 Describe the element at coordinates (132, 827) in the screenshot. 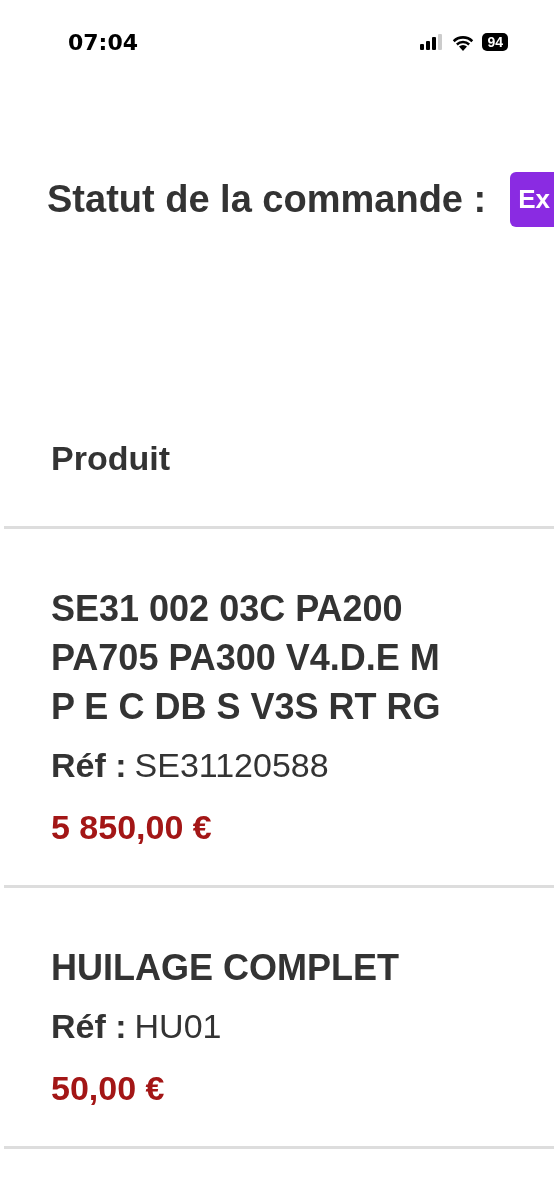

I see `product-price: 5 850,00 €` at that location.